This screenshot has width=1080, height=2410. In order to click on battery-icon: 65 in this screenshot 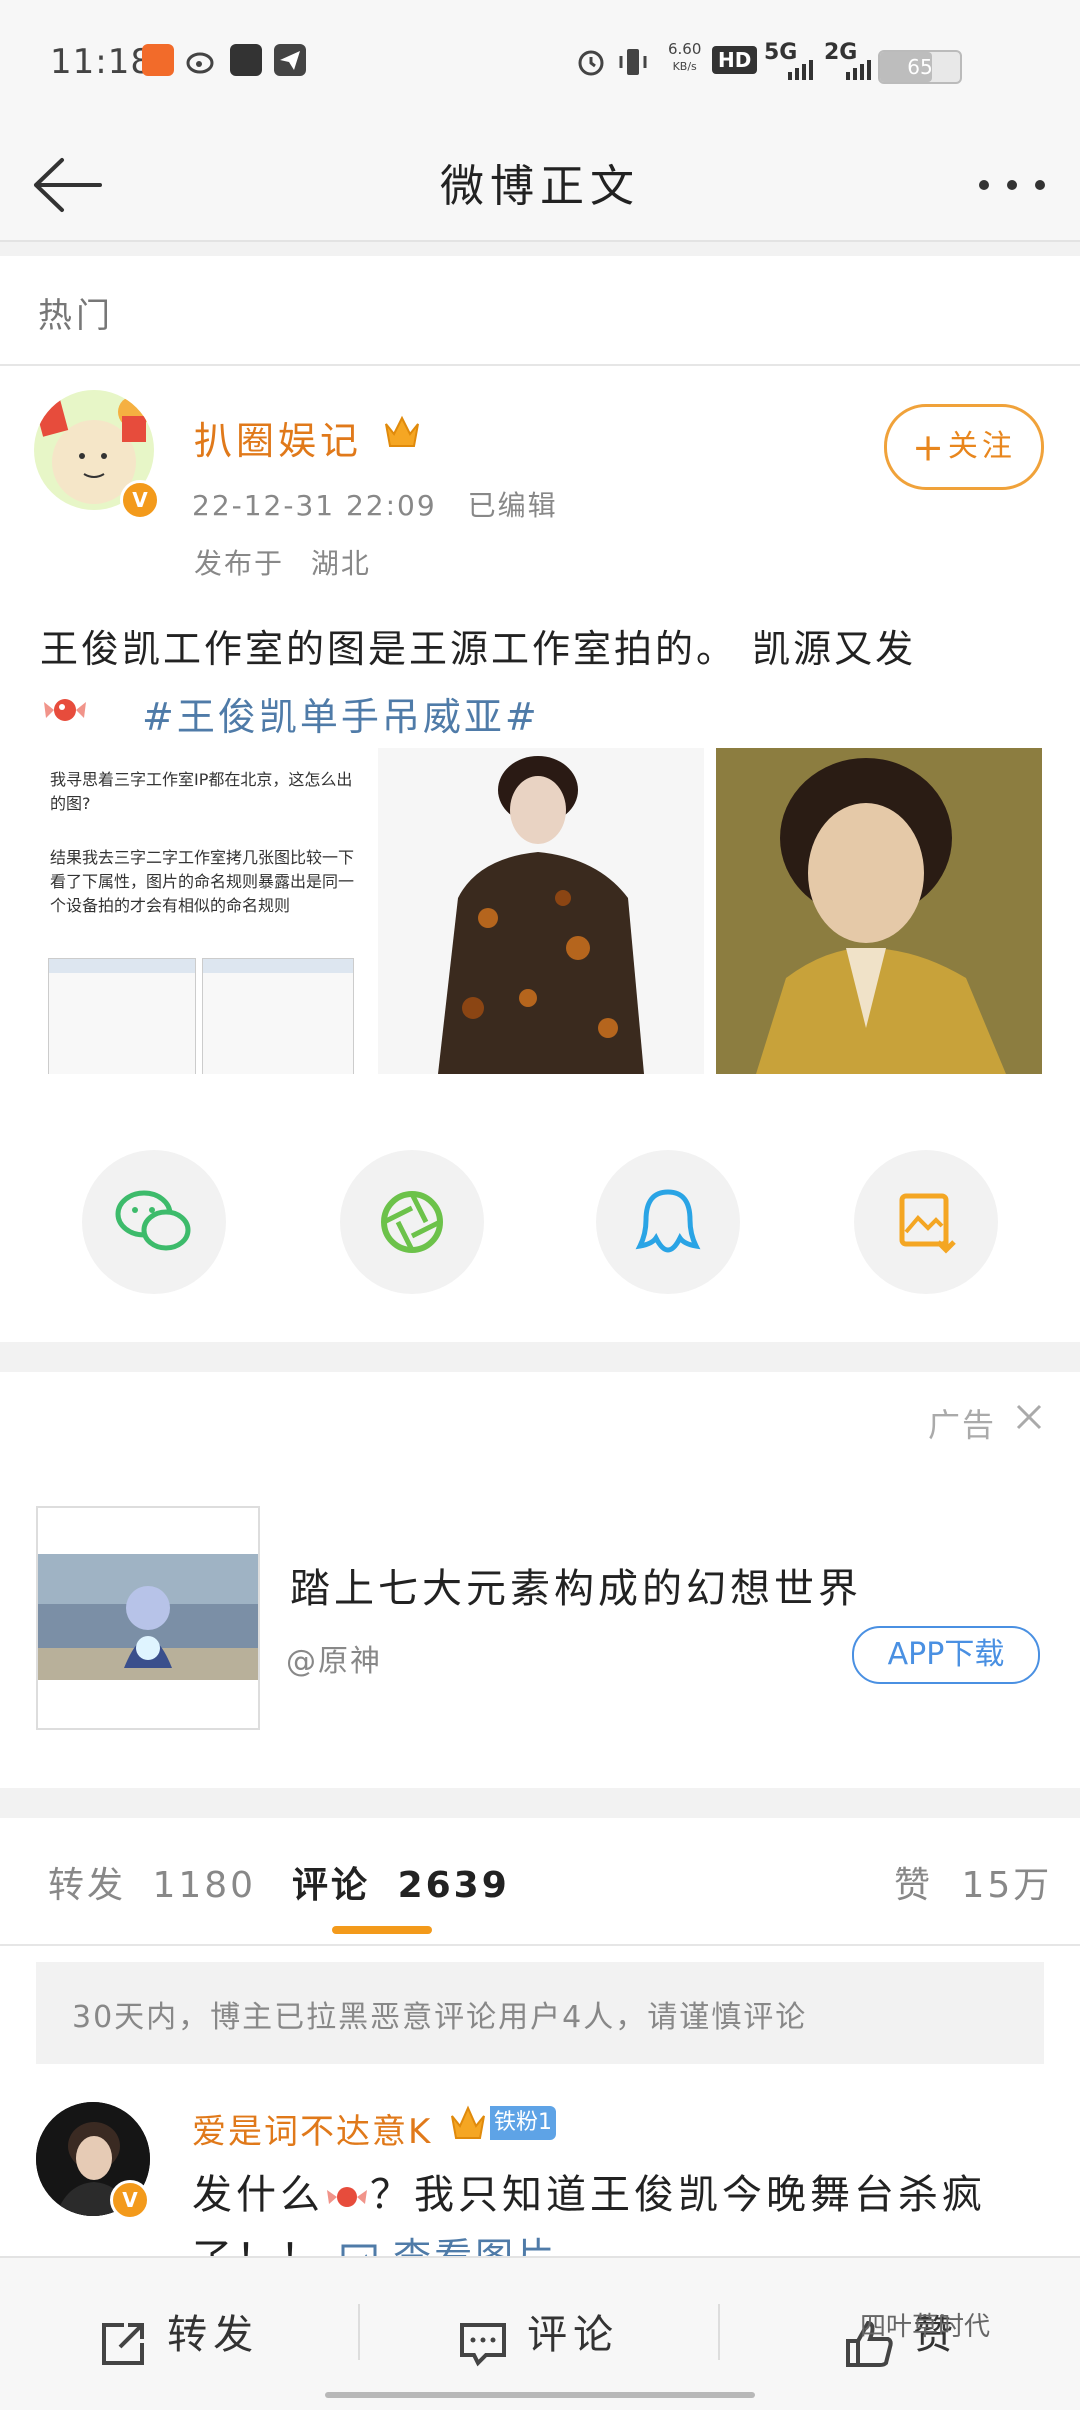, I will do `click(920, 67)`.